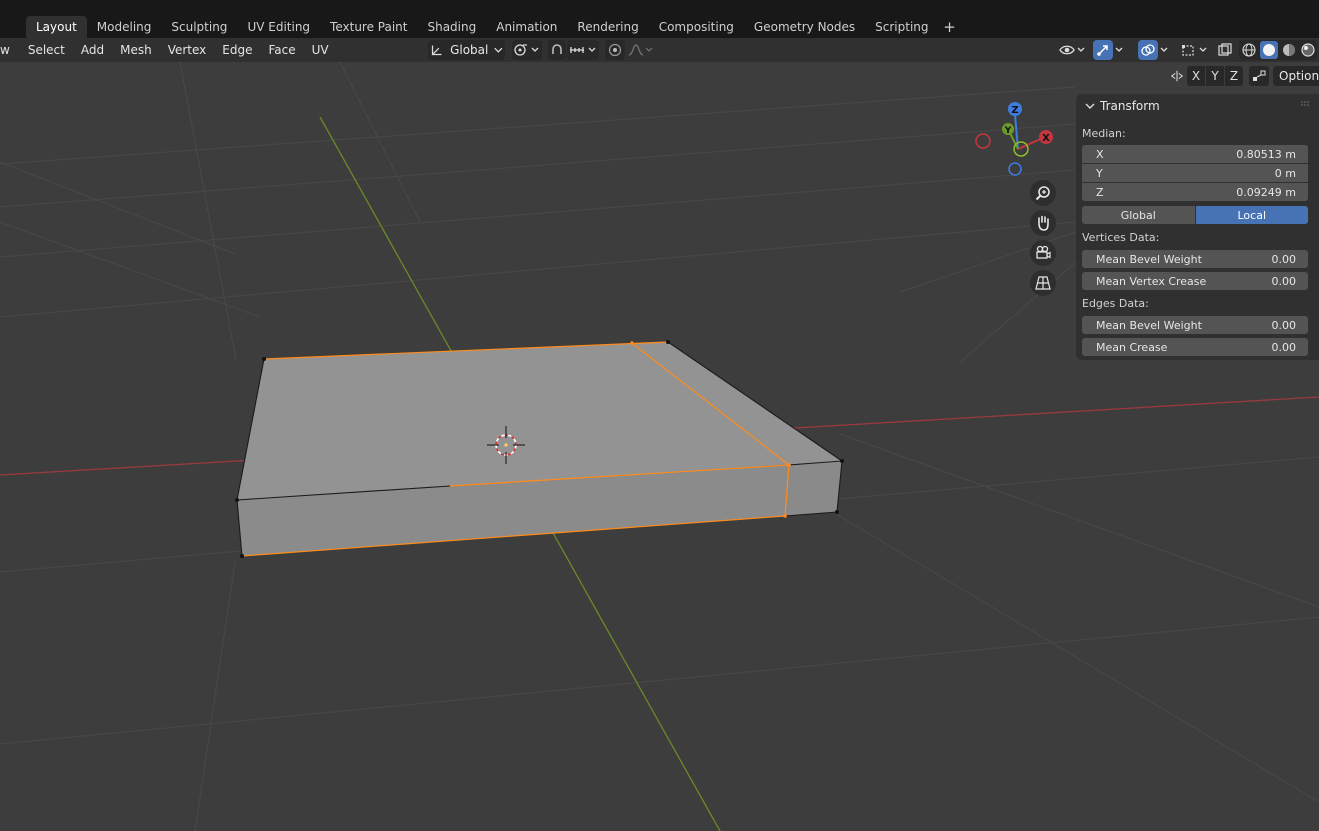 The height and width of the screenshot is (831, 1319). What do you see at coordinates (1121, 237) in the screenshot?
I see `vertices-data-label: Vertices Data:` at bounding box center [1121, 237].